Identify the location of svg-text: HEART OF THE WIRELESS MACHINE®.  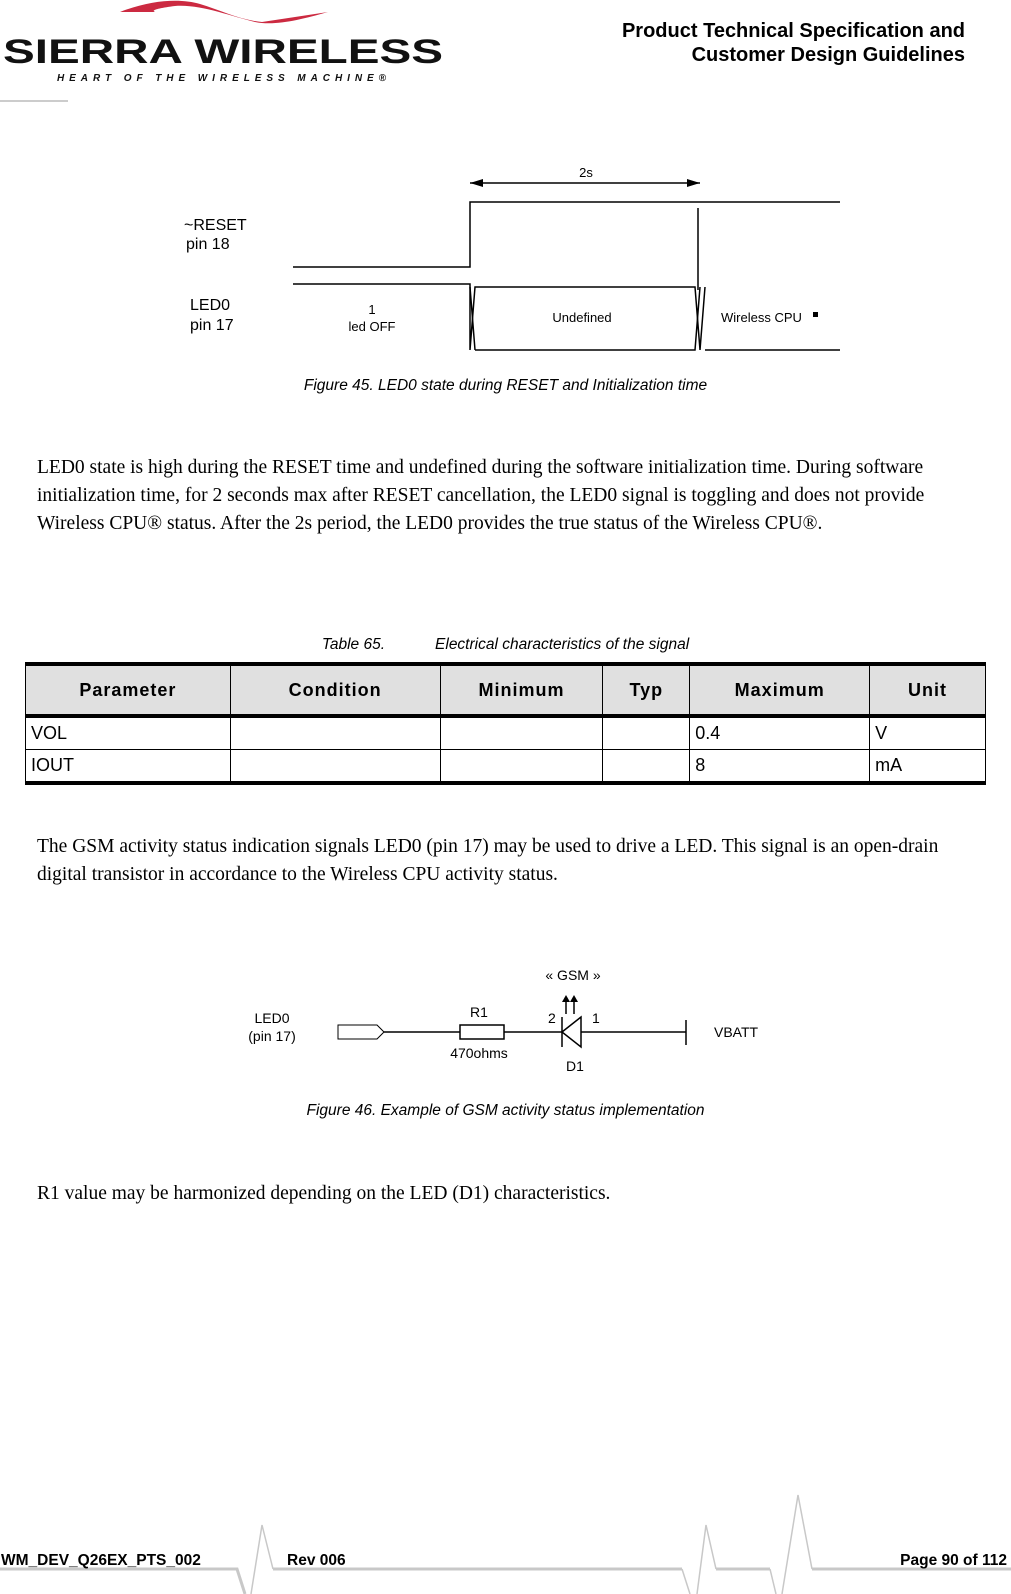
(224, 78).